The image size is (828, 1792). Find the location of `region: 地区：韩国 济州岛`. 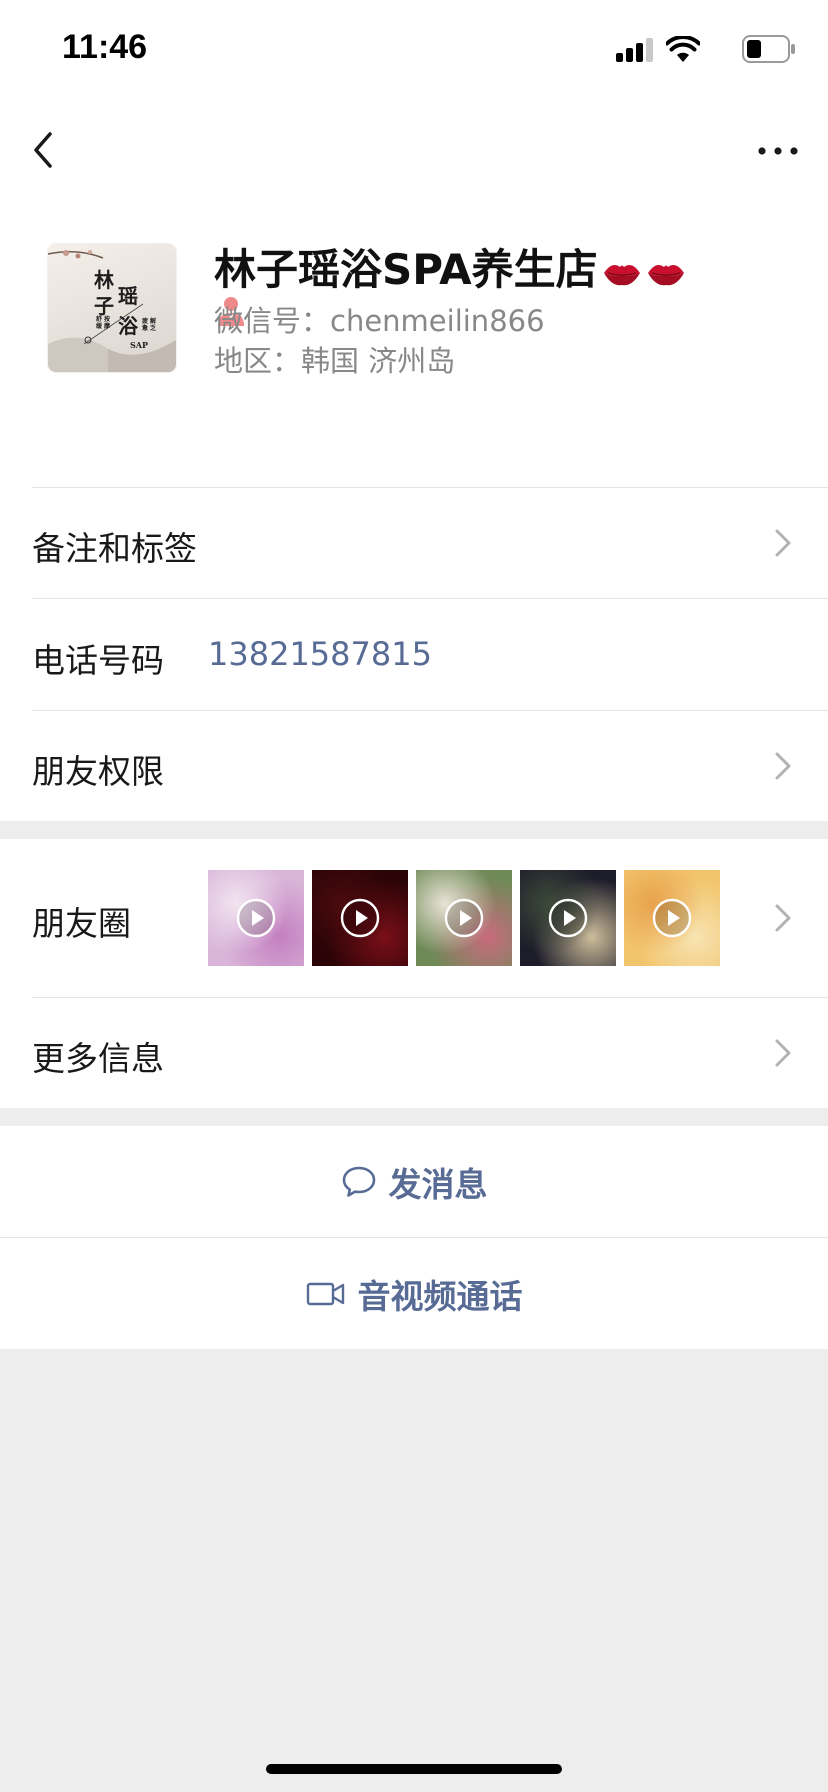

region: 地区：韩国 济州岛 is located at coordinates (335, 361).